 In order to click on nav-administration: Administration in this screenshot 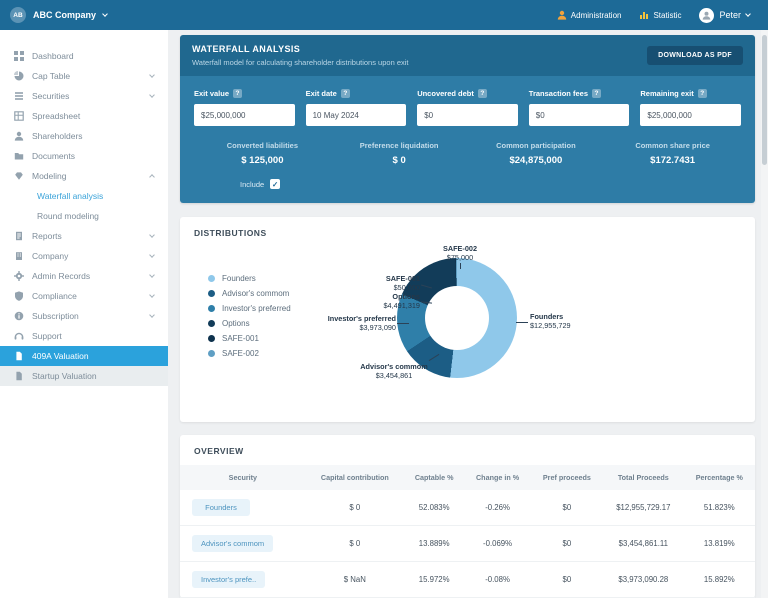, I will do `click(589, 15)`.